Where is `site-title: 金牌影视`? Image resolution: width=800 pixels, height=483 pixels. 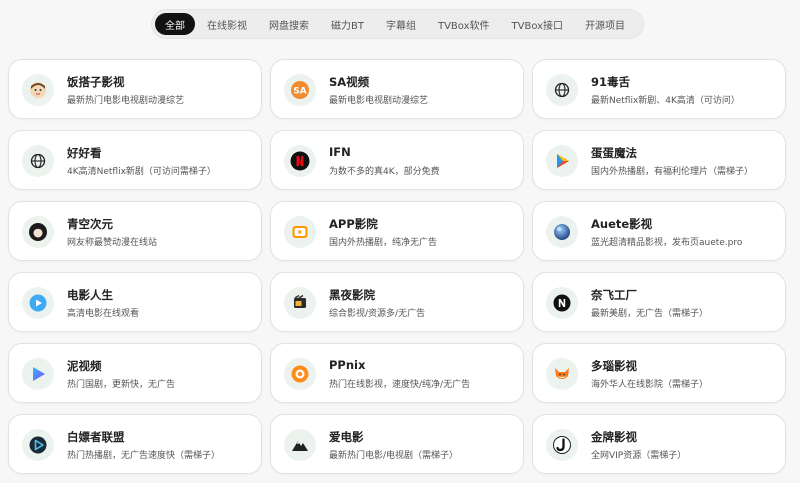 site-title: 金牌影视 is located at coordinates (614, 437).